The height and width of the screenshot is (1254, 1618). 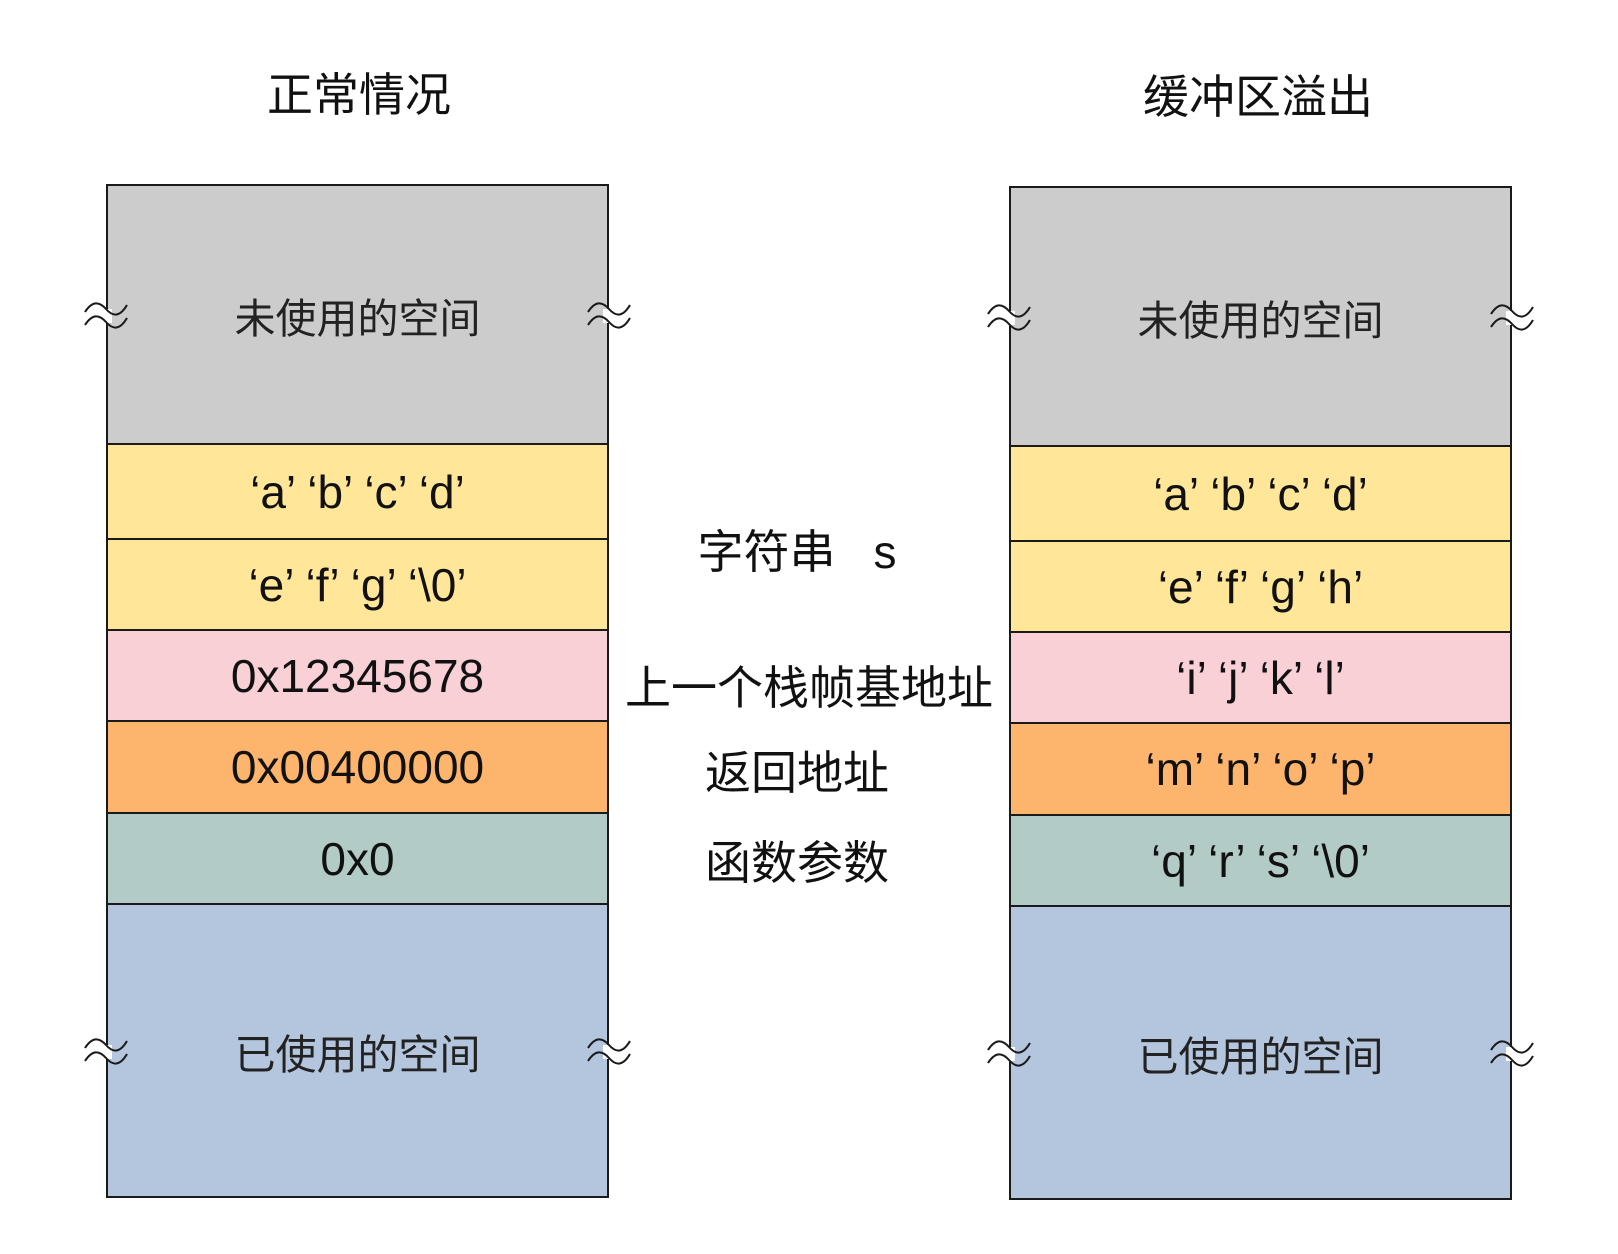 I want to click on cell-value: ‘q’ ‘r’ ‘s’ ‘\0’, so click(x=1260, y=860).